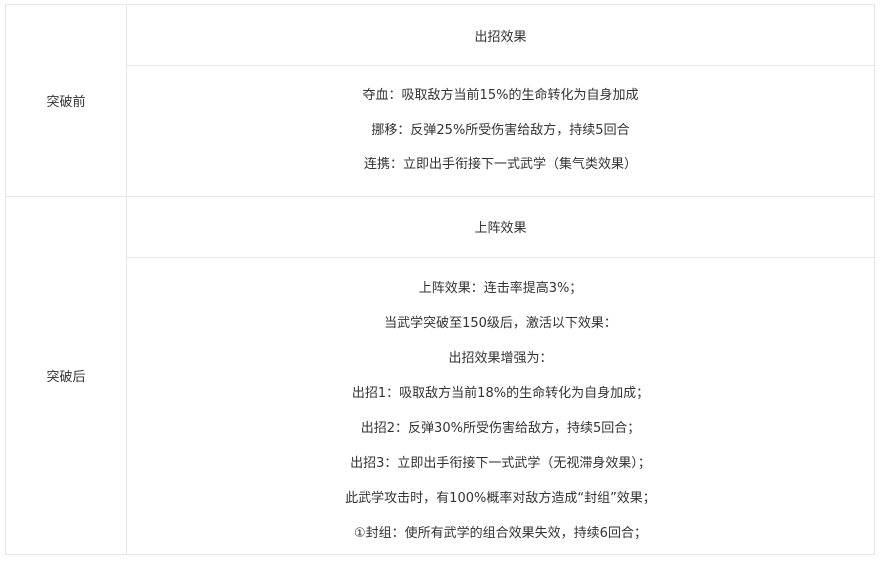 The height and width of the screenshot is (568, 880). What do you see at coordinates (66, 100) in the screenshot?
I see `row-label-before: 突破前` at bounding box center [66, 100].